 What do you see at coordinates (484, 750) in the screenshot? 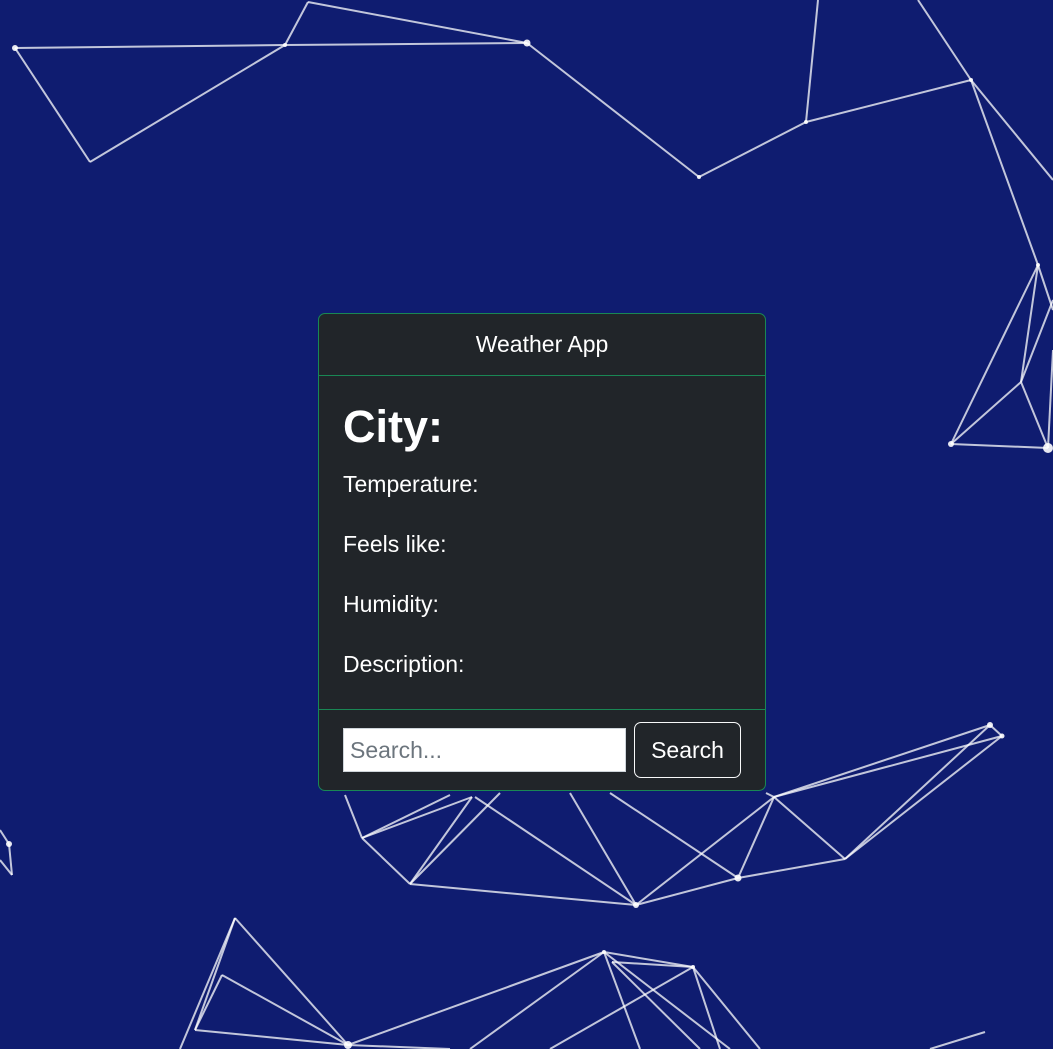
I see `search-input` at bounding box center [484, 750].